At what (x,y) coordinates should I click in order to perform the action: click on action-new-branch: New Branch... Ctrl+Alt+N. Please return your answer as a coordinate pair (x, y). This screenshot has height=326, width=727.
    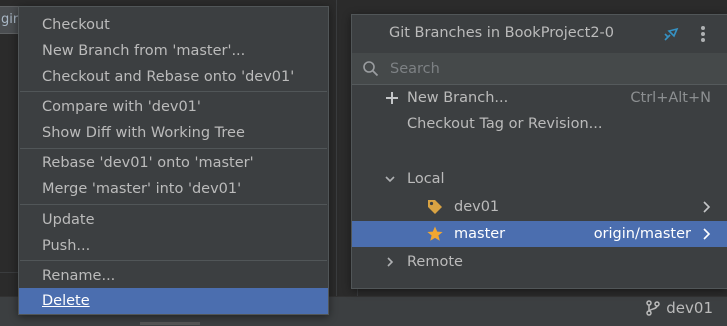
    Looking at the image, I should click on (539, 98).